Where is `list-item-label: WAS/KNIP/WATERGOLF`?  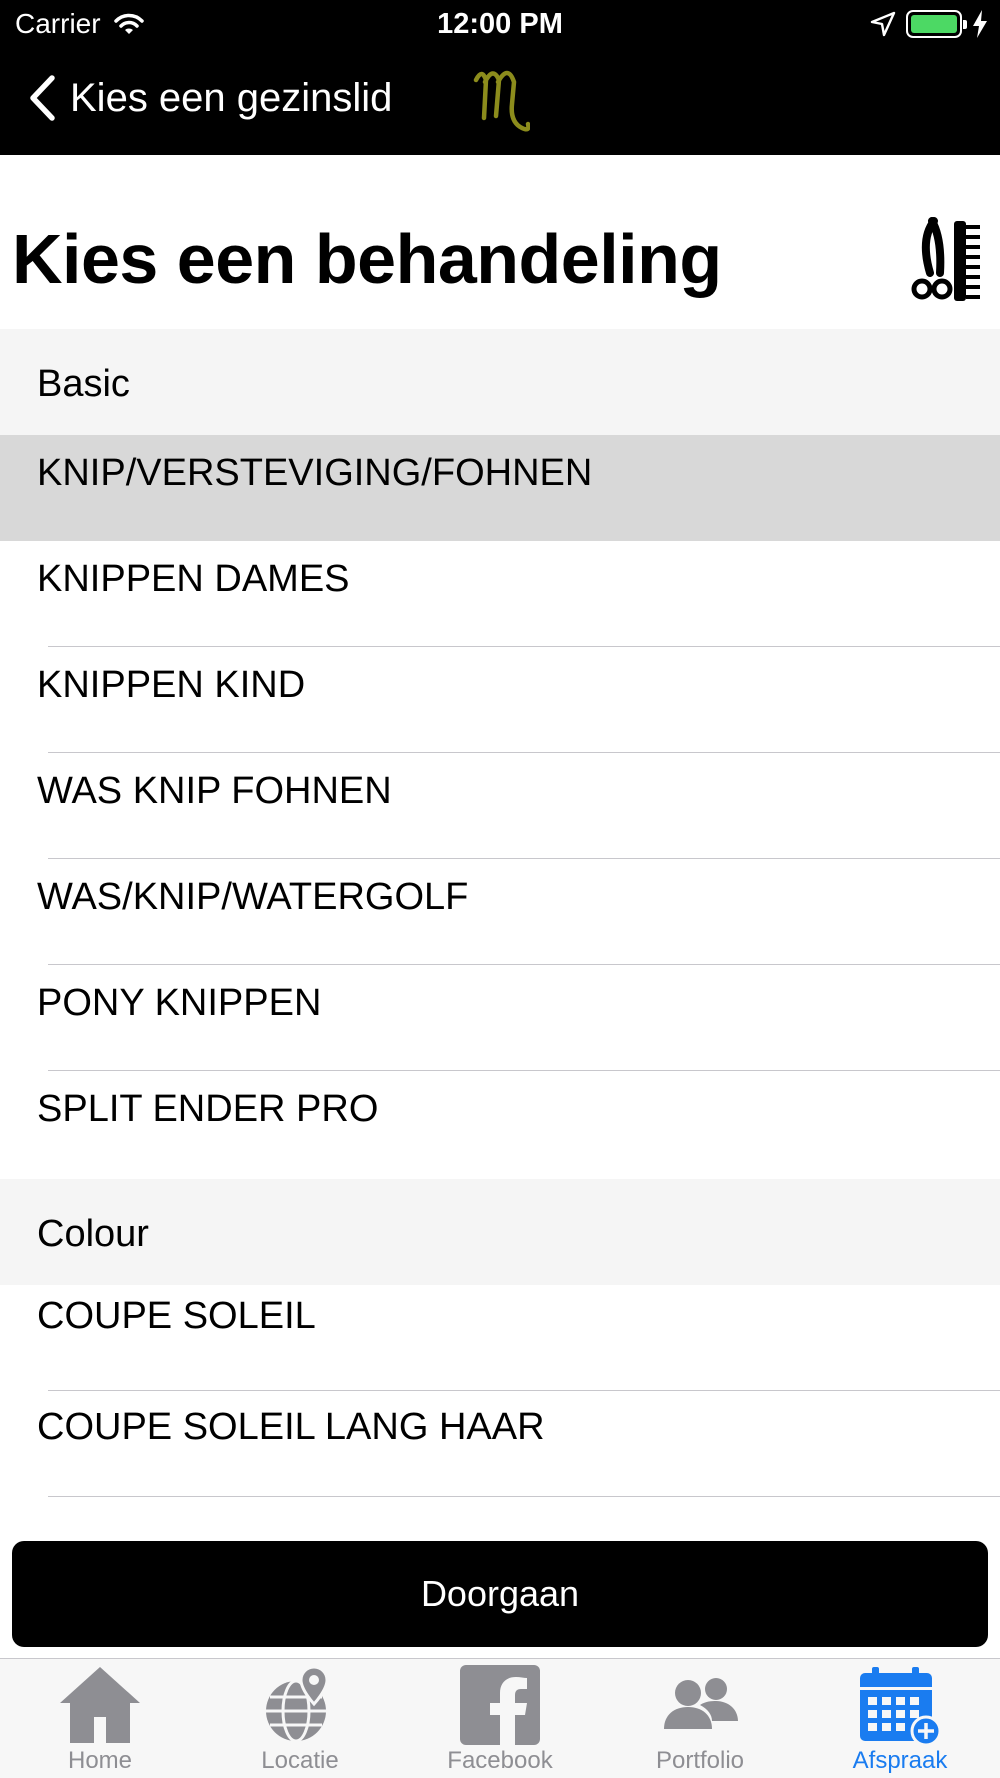
list-item-label: WAS/KNIP/WATERGOLF is located at coordinates (253, 897).